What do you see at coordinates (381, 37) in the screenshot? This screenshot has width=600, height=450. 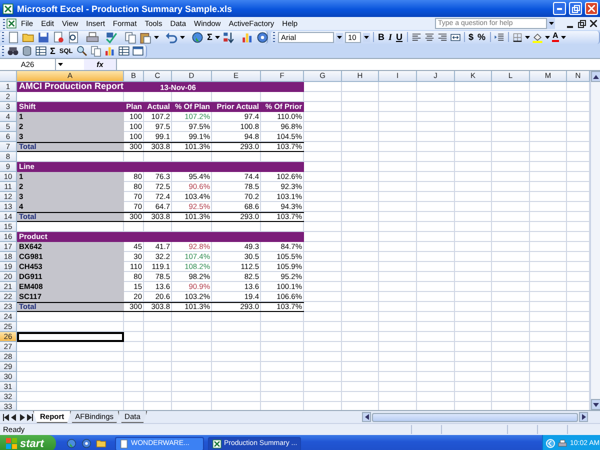 I see `bold-button: B` at bounding box center [381, 37].